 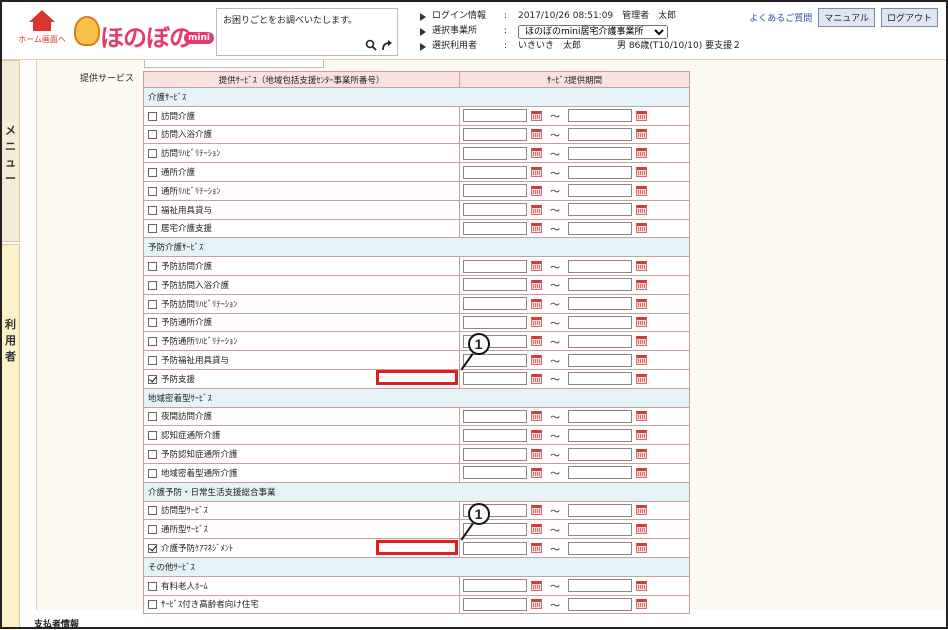 What do you see at coordinates (371, 45) in the screenshot?
I see `search-icon` at bounding box center [371, 45].